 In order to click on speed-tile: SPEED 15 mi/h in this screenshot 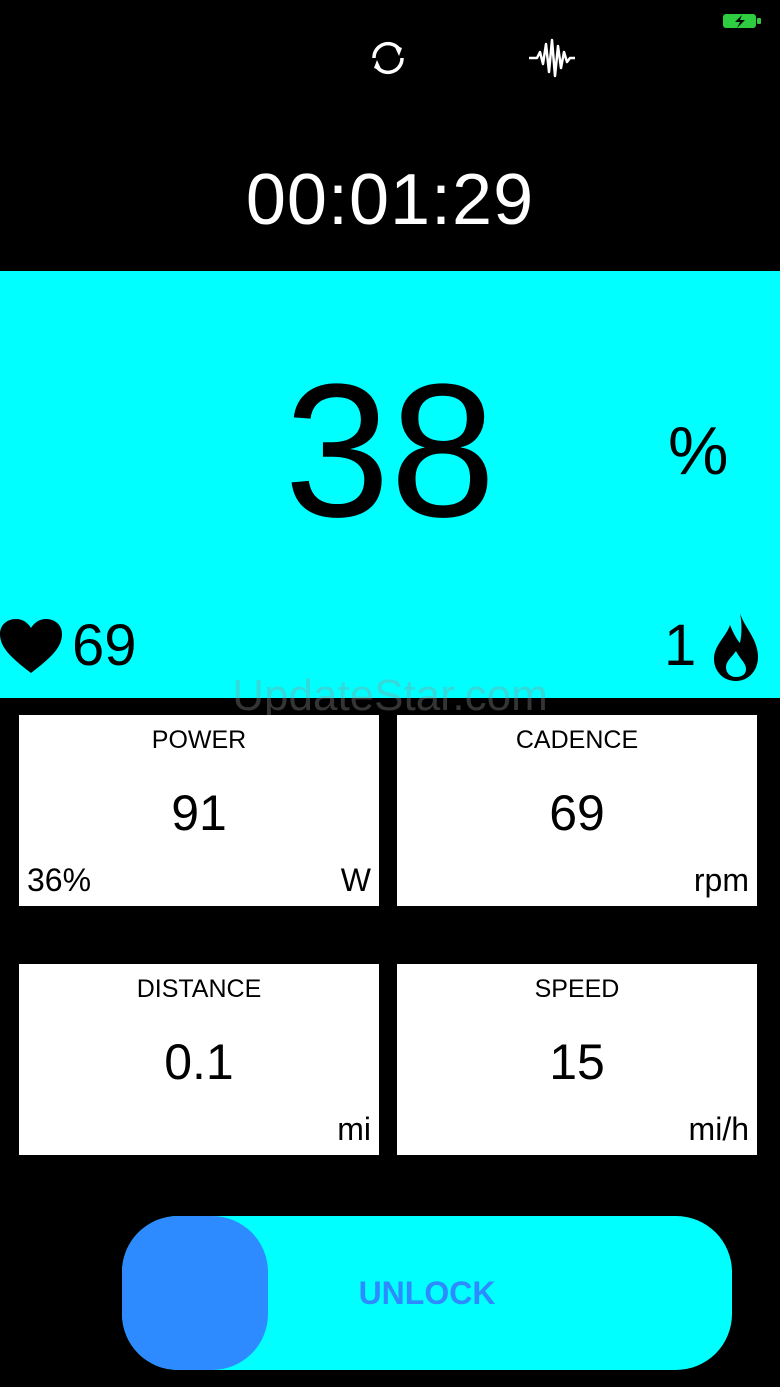, I will do `click(577, 1059)`.